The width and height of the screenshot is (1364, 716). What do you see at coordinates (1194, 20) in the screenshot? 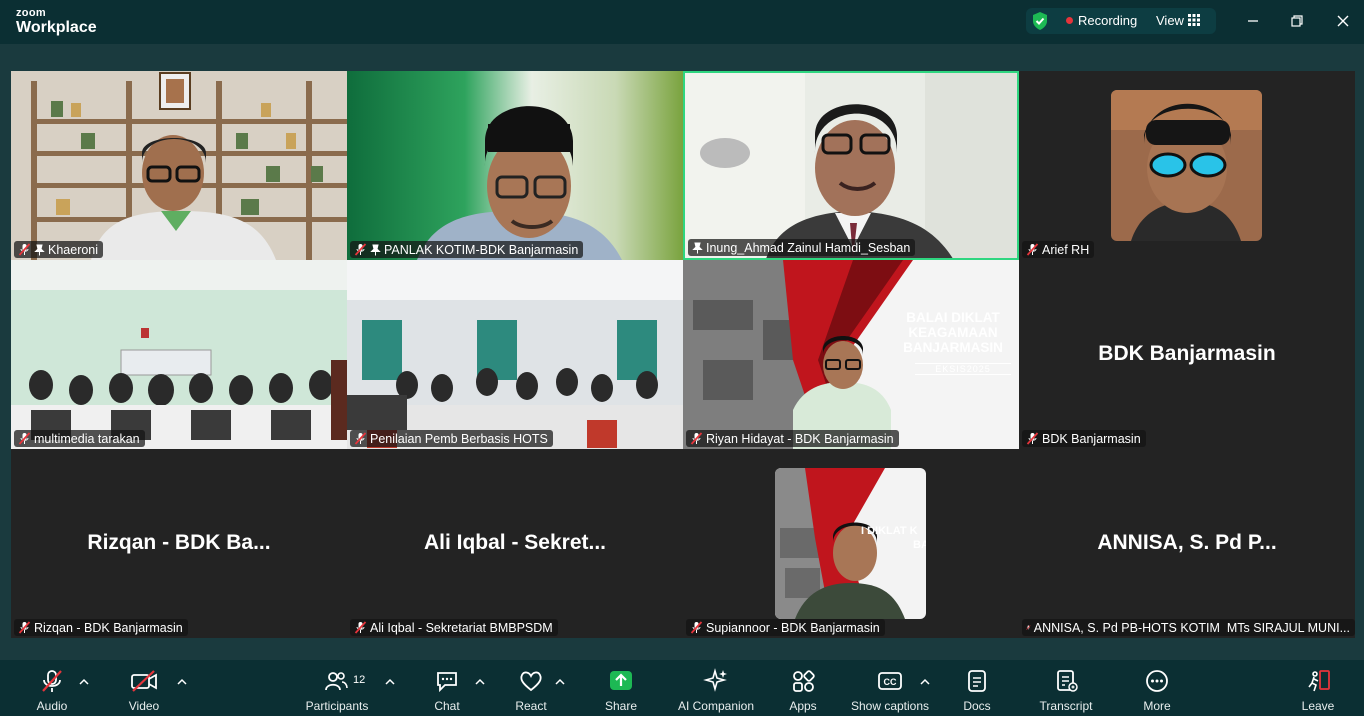
I see `grid-view-icon` at bounding box center [1194, 20].